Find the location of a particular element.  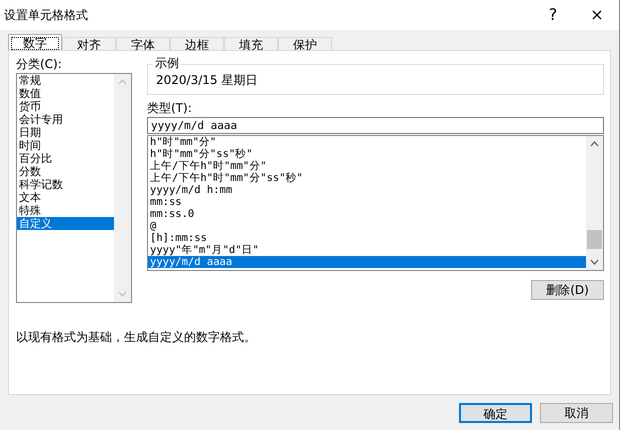

delete-button: 删除(D) is located at coordinates (567, 290).